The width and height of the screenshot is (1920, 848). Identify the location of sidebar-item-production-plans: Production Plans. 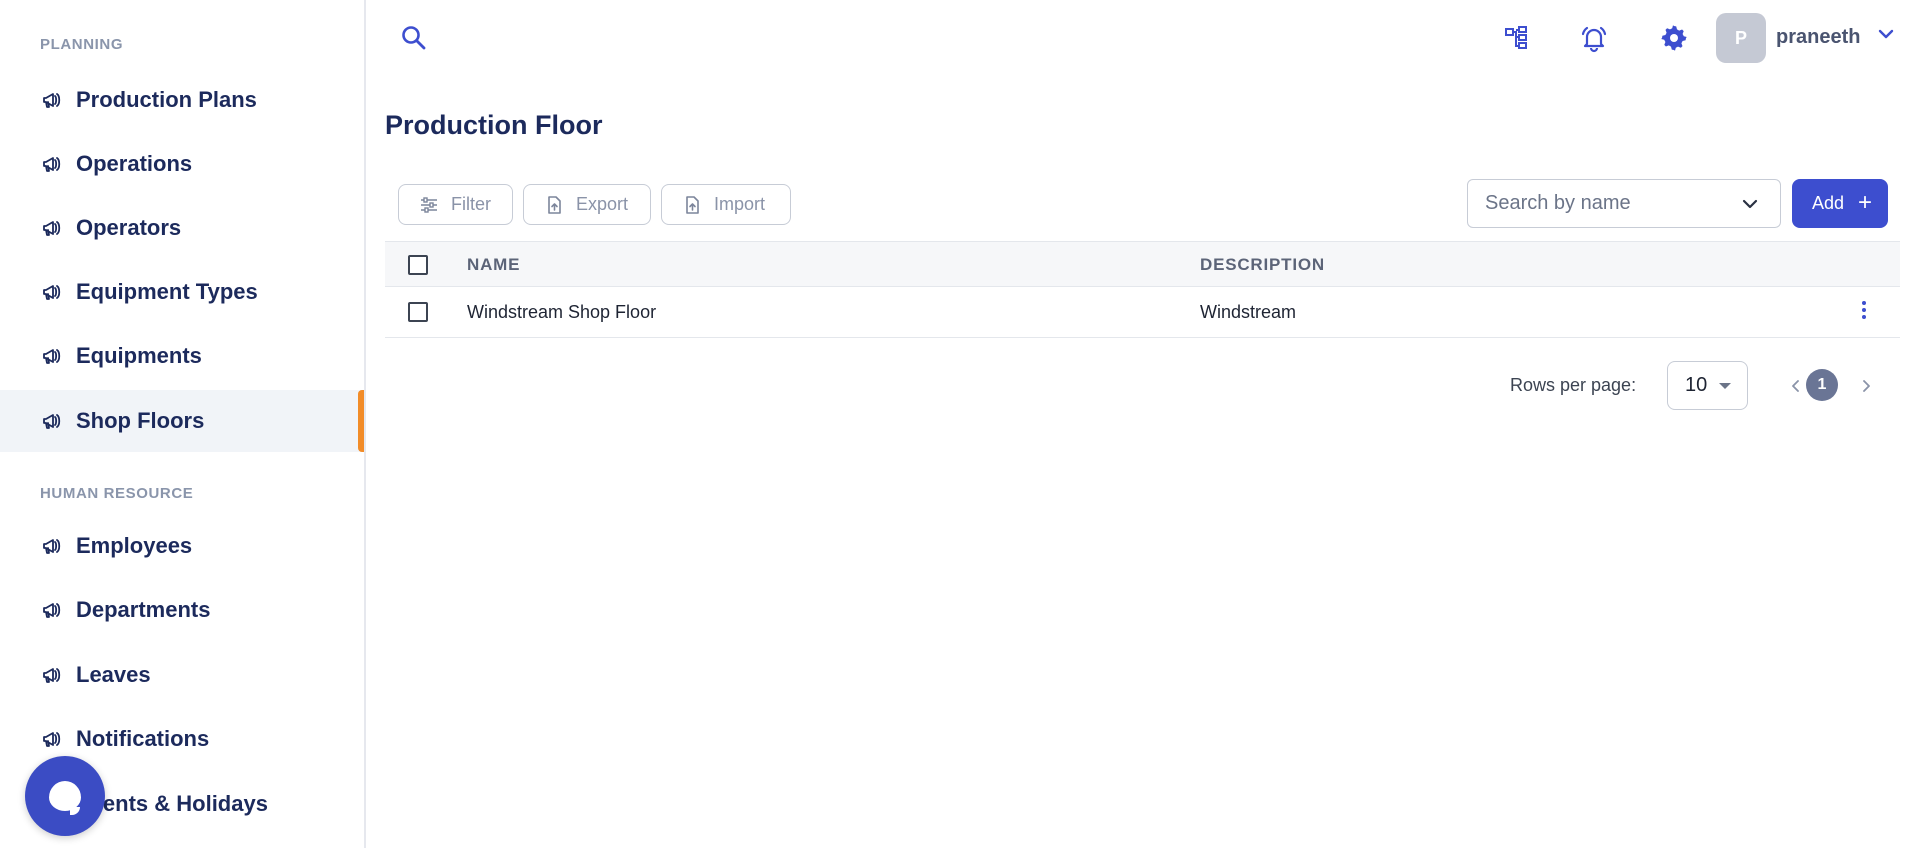
(182, 100).